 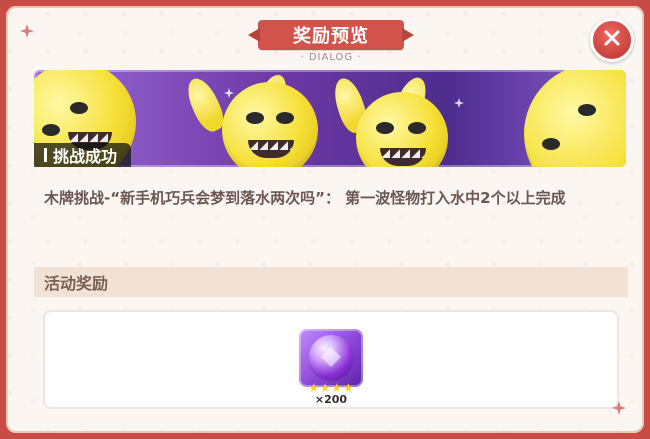 I want to click on challenge-description: 木牌挑战-“新手机巧兵会梦到落水两次吗”： 第一波怪物打入水中2个以上完成, so click(x=305, y=198).